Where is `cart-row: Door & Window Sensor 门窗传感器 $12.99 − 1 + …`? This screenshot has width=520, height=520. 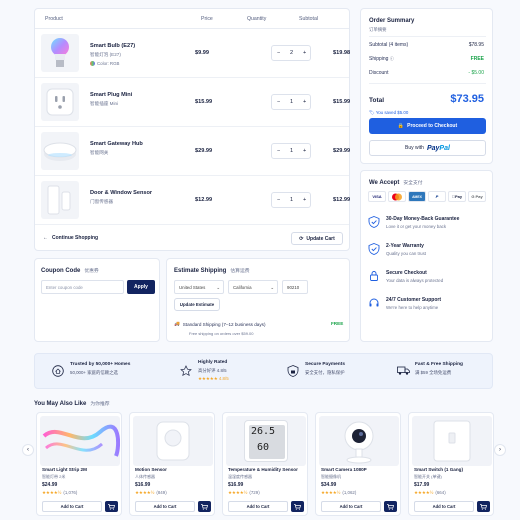 cart-row: Door & Window Sensor 门窗传感器 $12.99 − 1 + … is located at coordinates (203, 200).